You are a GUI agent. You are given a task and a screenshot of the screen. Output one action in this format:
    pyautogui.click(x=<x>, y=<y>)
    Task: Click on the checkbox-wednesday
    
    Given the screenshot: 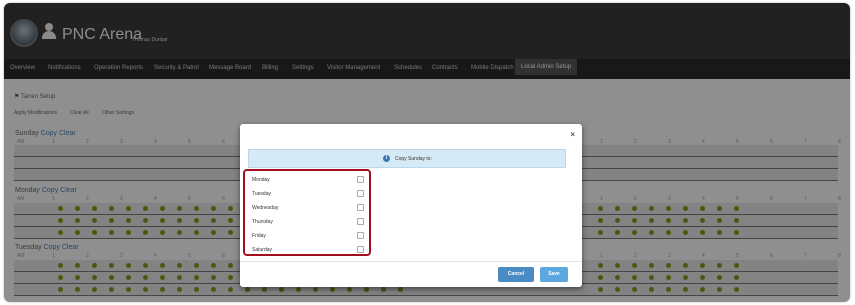 What is the action you would take?
    pyautogui.click(x=360, y=207)
    